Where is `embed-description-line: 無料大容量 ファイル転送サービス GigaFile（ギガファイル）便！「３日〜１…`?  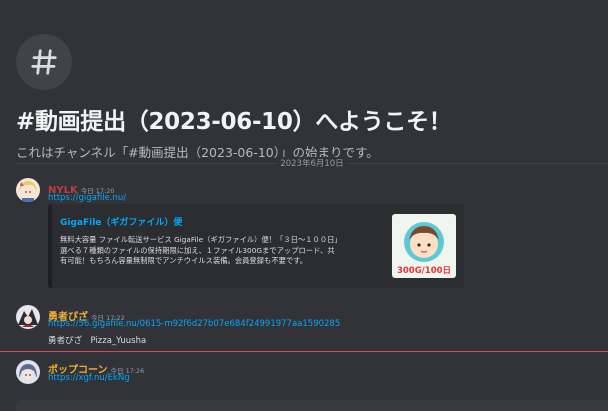 embed-description-line: 無料大容量 ファイル転送サービス GigaFile（ギガファイル）便！「３日〜１… is located at coordinates (201, 239).